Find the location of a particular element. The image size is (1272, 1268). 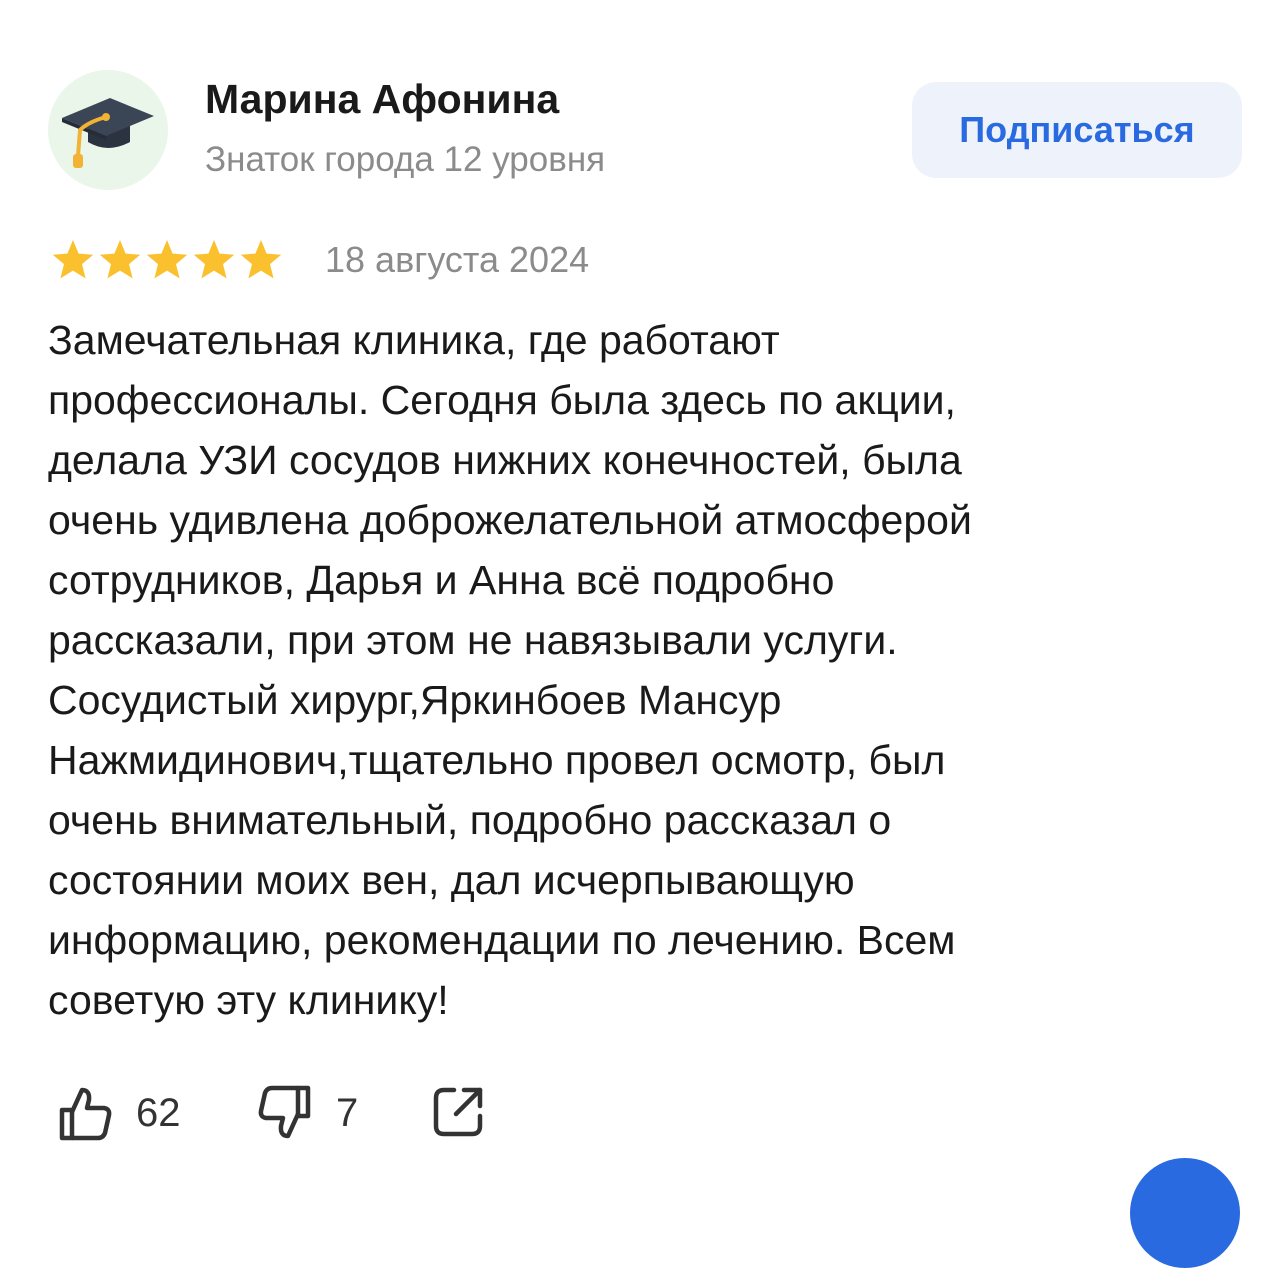

like-button: 62 is located at coordinates (118, 1113).